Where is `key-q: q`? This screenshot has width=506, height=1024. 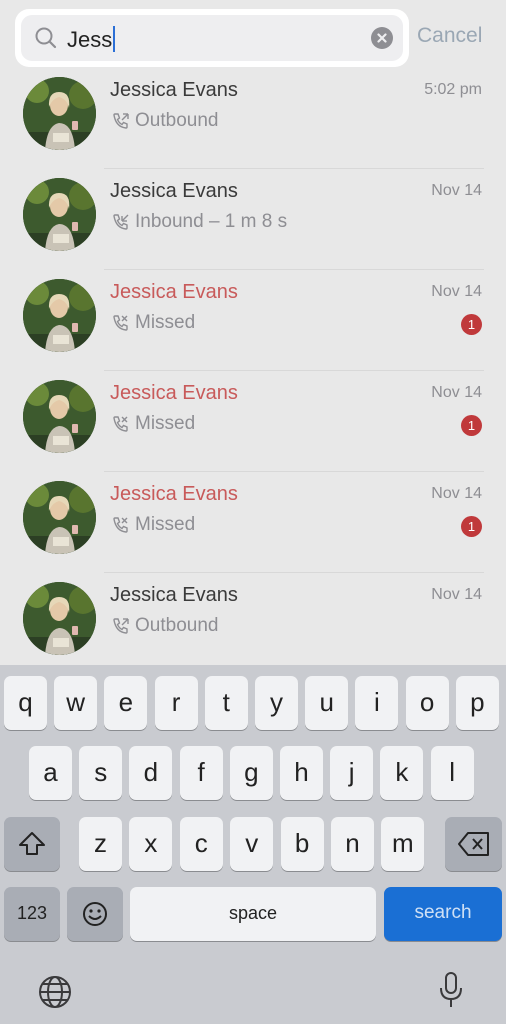 key-q: q is located at coordinates (25, 703).